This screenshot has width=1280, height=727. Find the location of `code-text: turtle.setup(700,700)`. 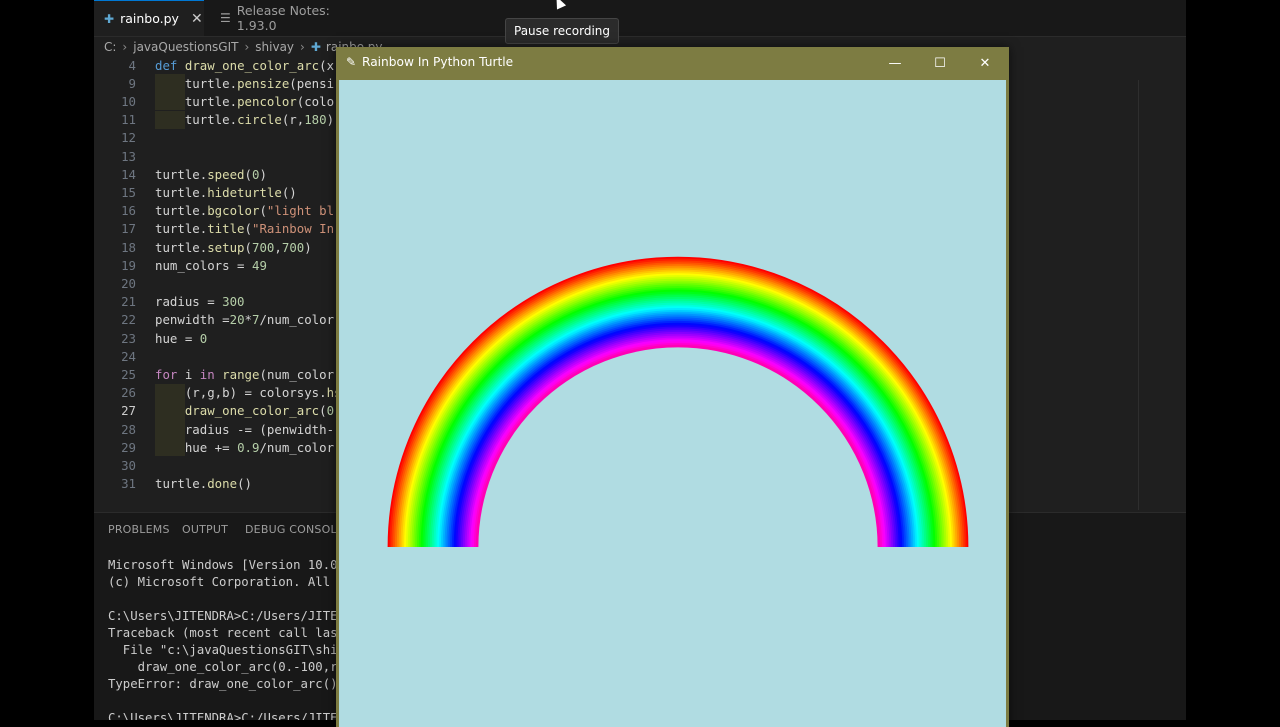

code-text: turtle.setup(700,700) is located at coordinates (233, 247).